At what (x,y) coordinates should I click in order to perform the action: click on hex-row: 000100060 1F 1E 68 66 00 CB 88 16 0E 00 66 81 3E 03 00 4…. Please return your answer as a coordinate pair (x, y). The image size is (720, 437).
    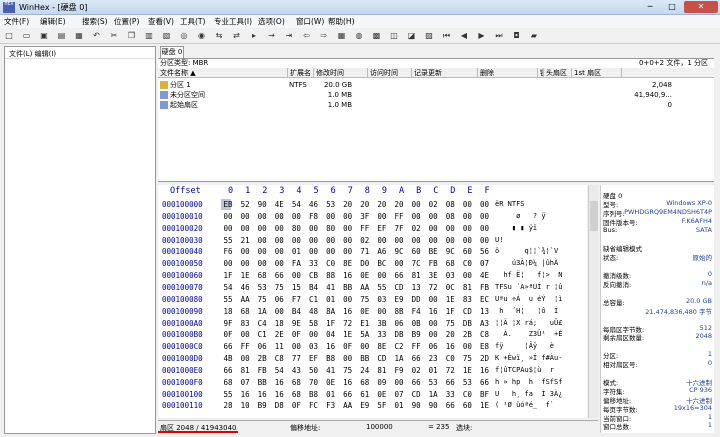
    Looking at the image, I should click on (372, 276).